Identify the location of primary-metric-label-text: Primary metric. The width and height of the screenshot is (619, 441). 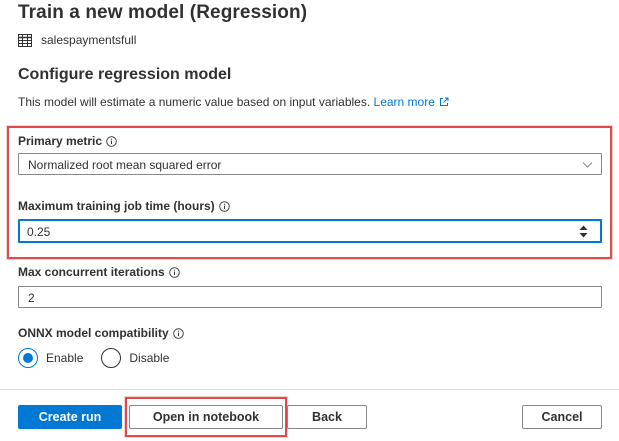
(60, 141).